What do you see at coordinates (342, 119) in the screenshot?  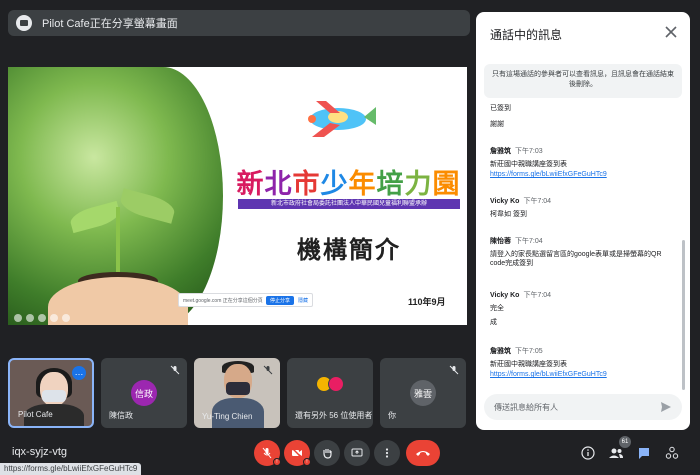 I see `airplane-logo` at bounding box center [342, 119].